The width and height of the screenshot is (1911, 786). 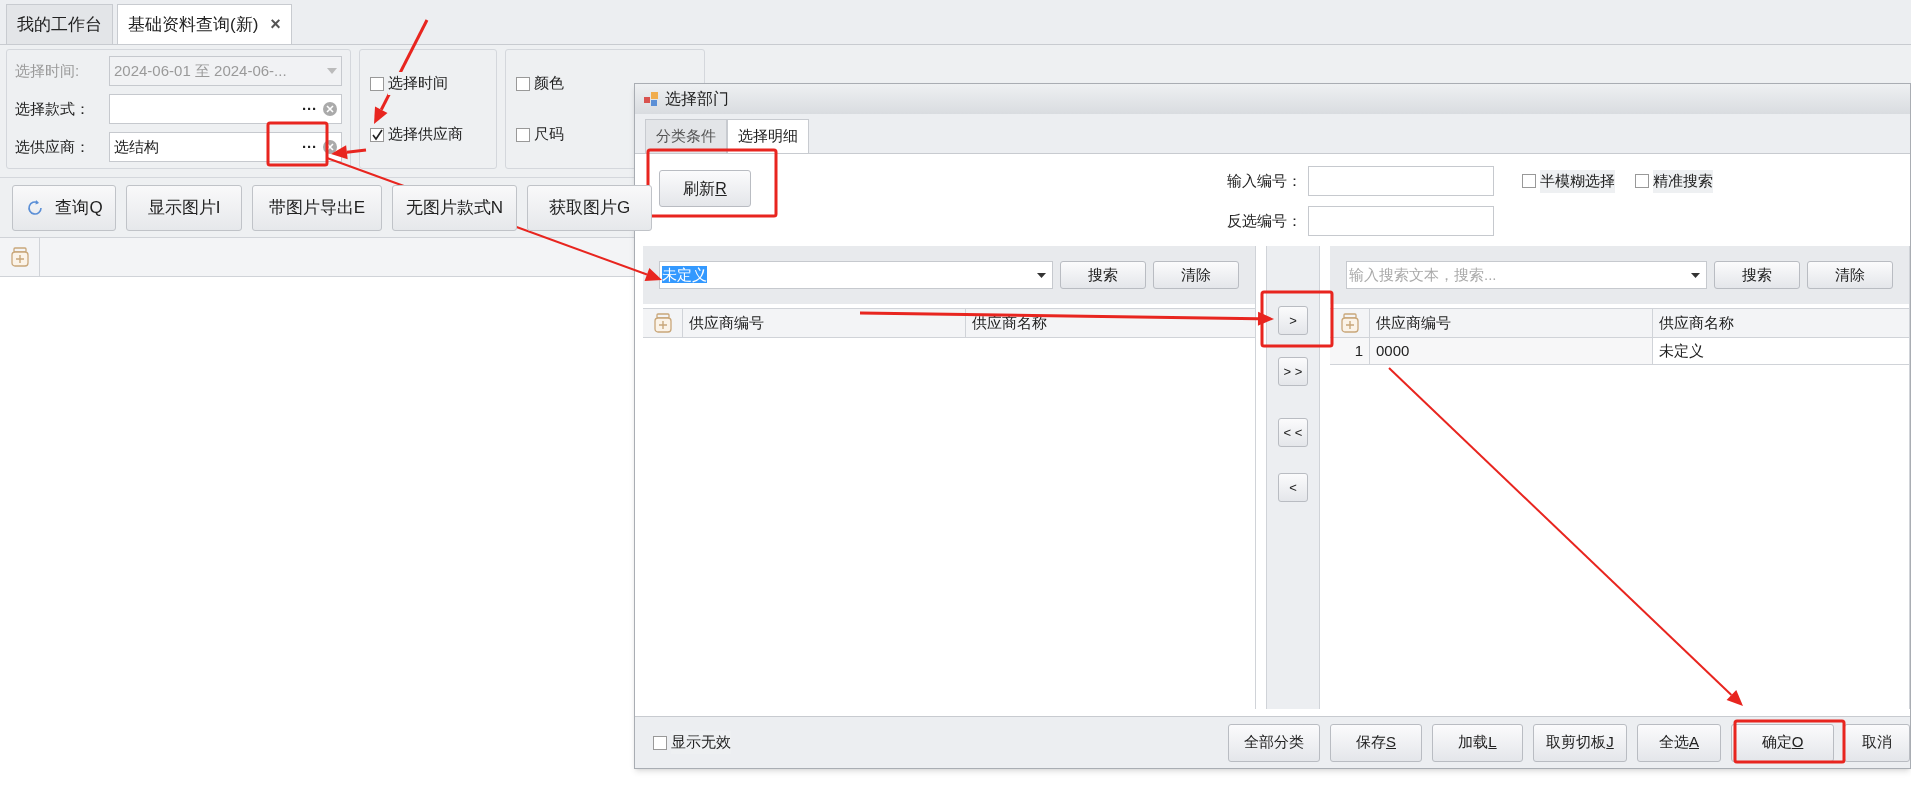 What do you see at coordinates (1274, 742) in the screenshot?
I see `dialog-button: 全部分类` at bounding box center [1274, 742].